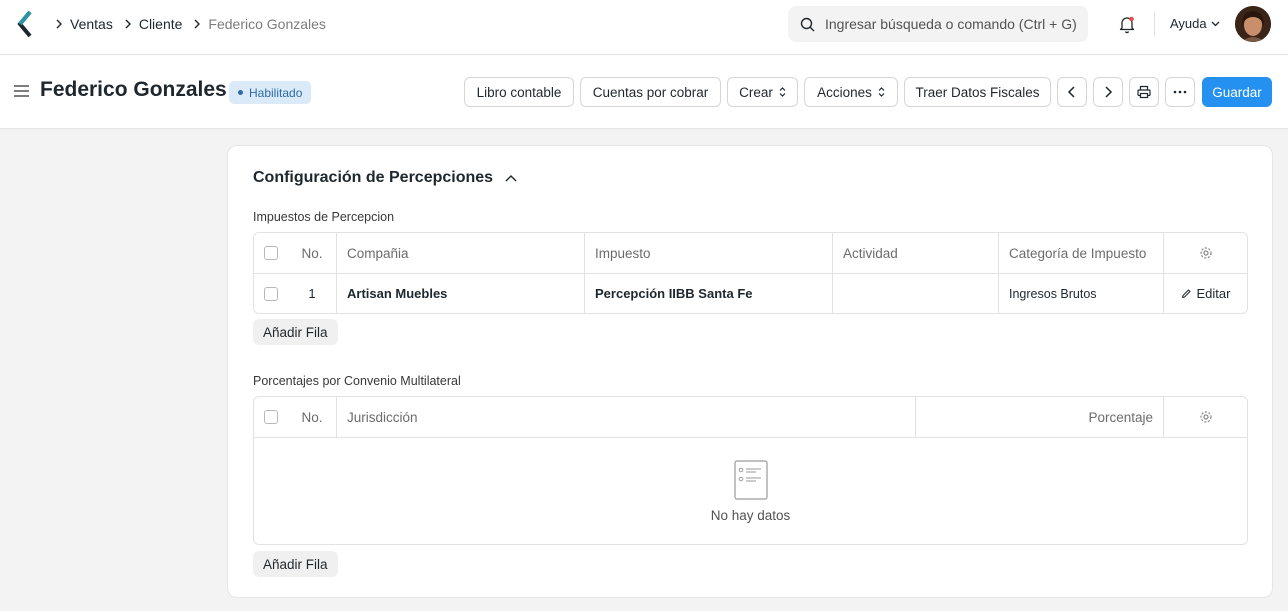 This screenshot has width=1288, height=611. What do you see at coordinates (916, 293) in the screenshot?
I see `row-activity` at bounding box center [916, 293].